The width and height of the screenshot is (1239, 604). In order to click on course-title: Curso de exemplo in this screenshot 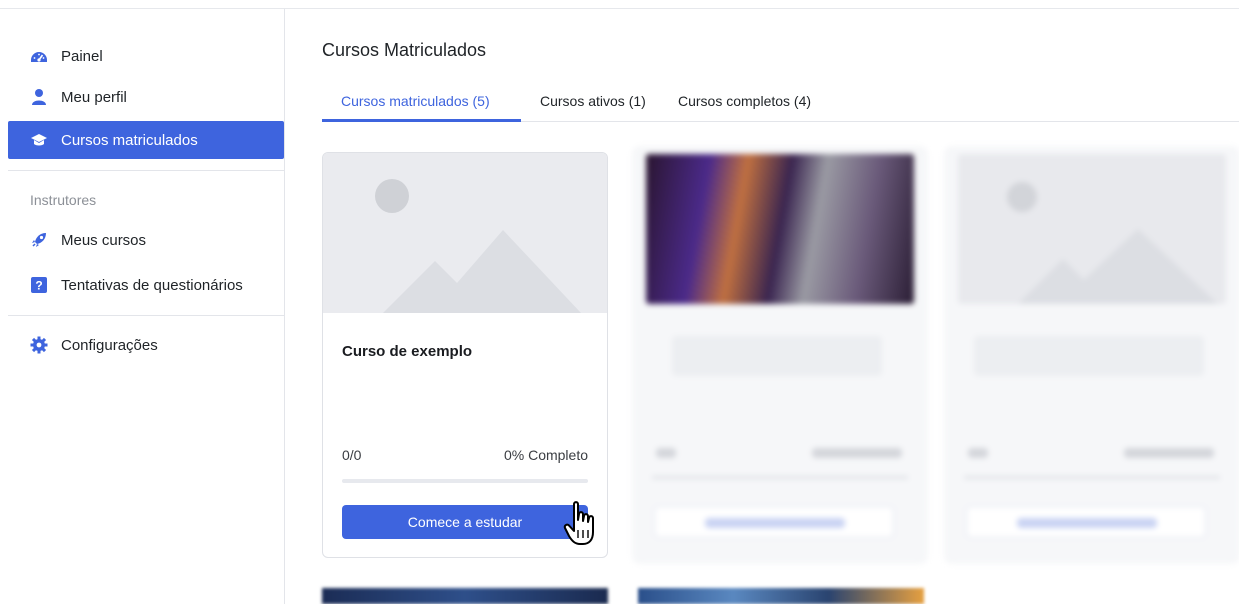, I will do `click(407, 351)`.